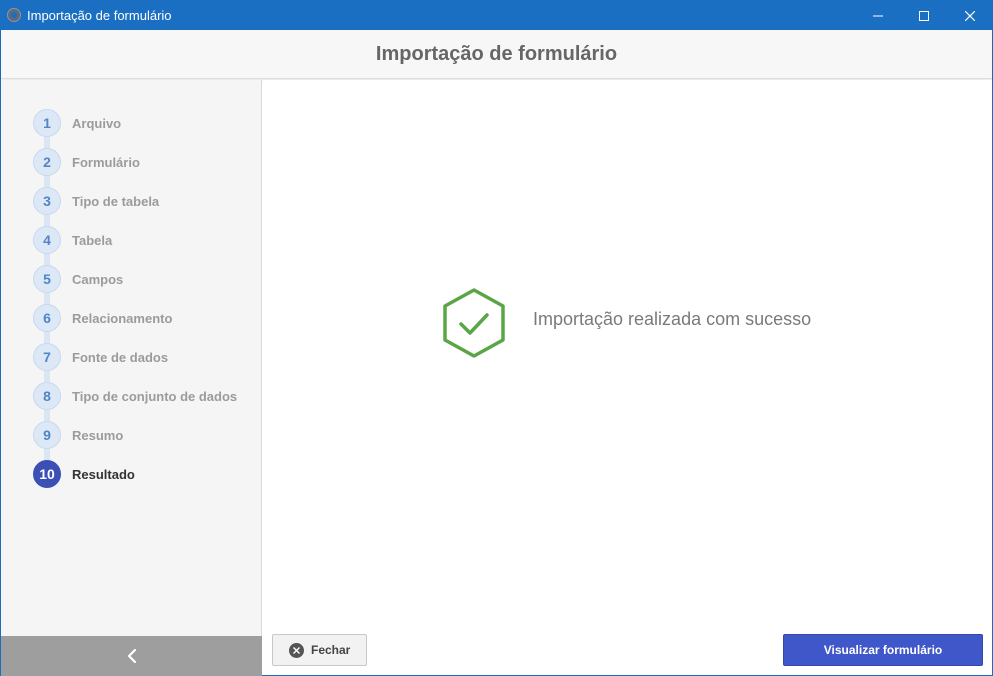 The image size is (993, 676). What do you see at coordinates (672, 319) in the screenshot?
I see `success-message: Importação realizada com sucesso` at bounding box center [672, 319].